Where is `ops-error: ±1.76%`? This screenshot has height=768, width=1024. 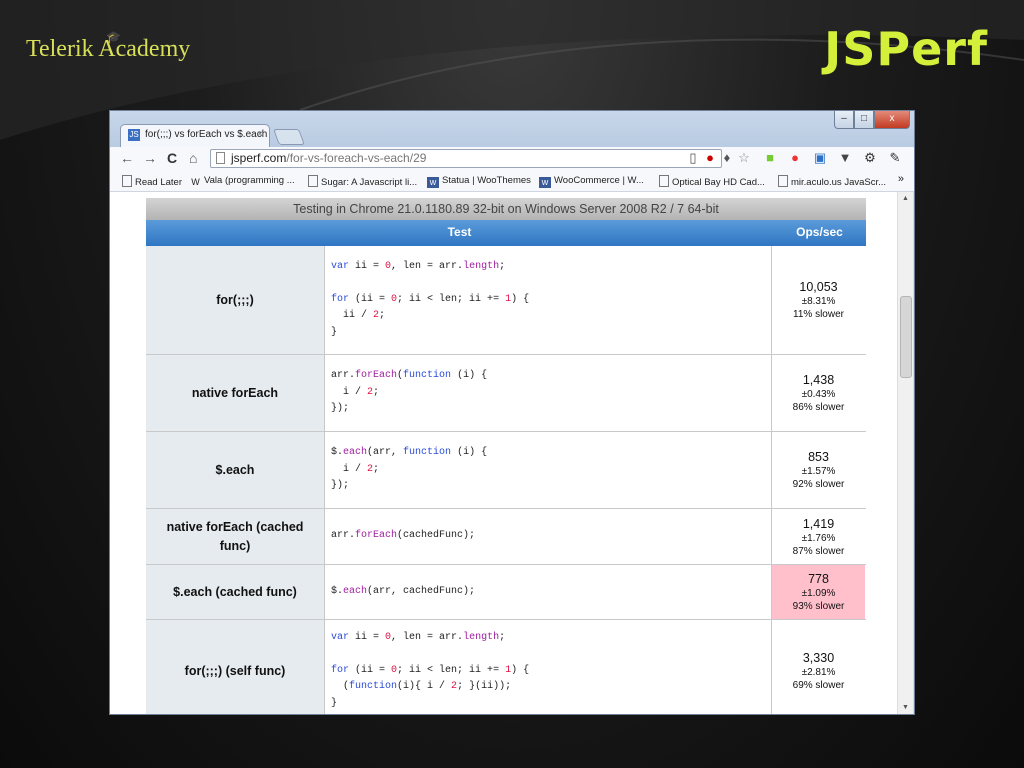
ops-error: ±1.76% is located at coordinates (818, 538).